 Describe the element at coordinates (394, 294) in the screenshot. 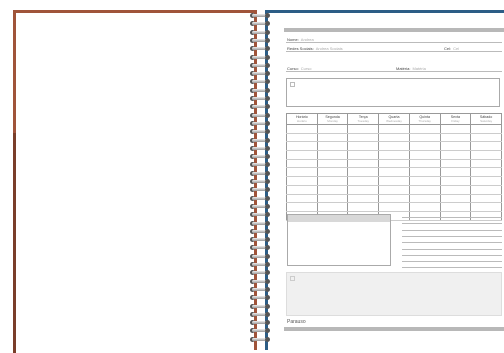

I see `bottom-notes-box` at that location.